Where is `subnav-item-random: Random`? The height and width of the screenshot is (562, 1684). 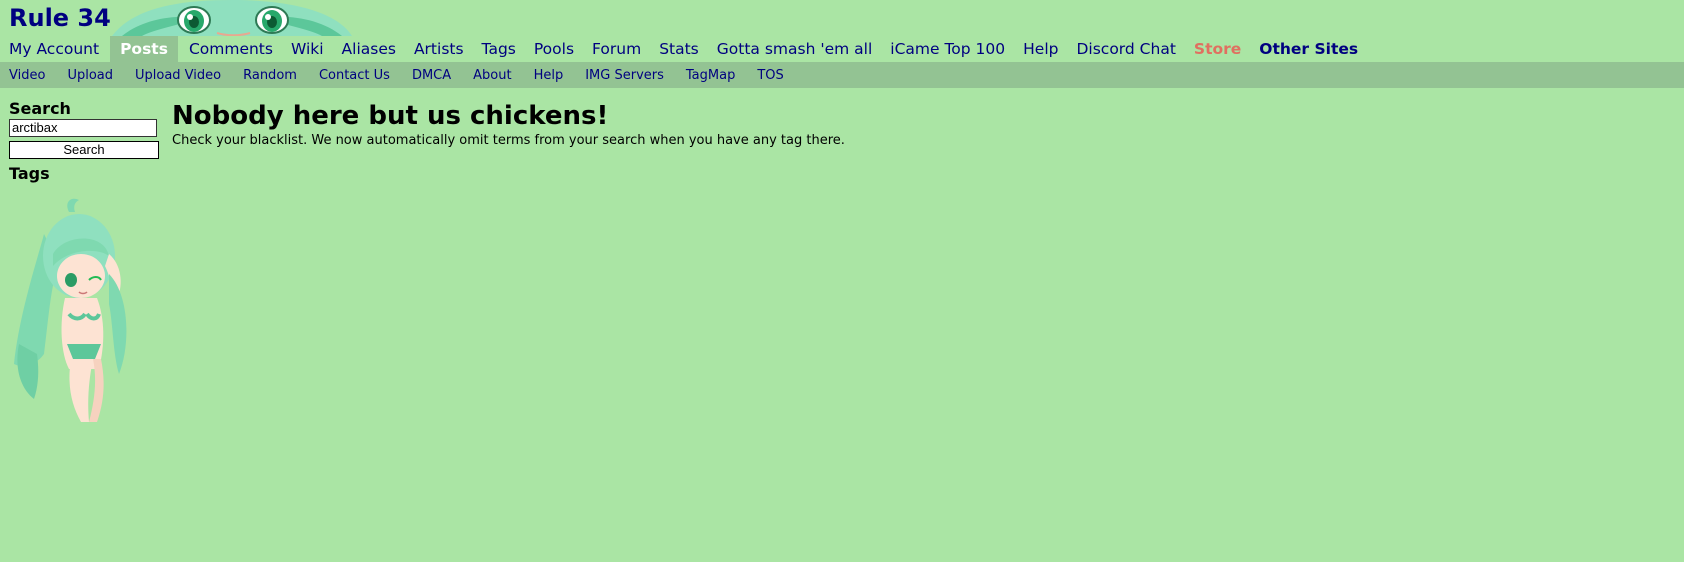 subnav-item-random: Random is located at coordinates (270, 75).